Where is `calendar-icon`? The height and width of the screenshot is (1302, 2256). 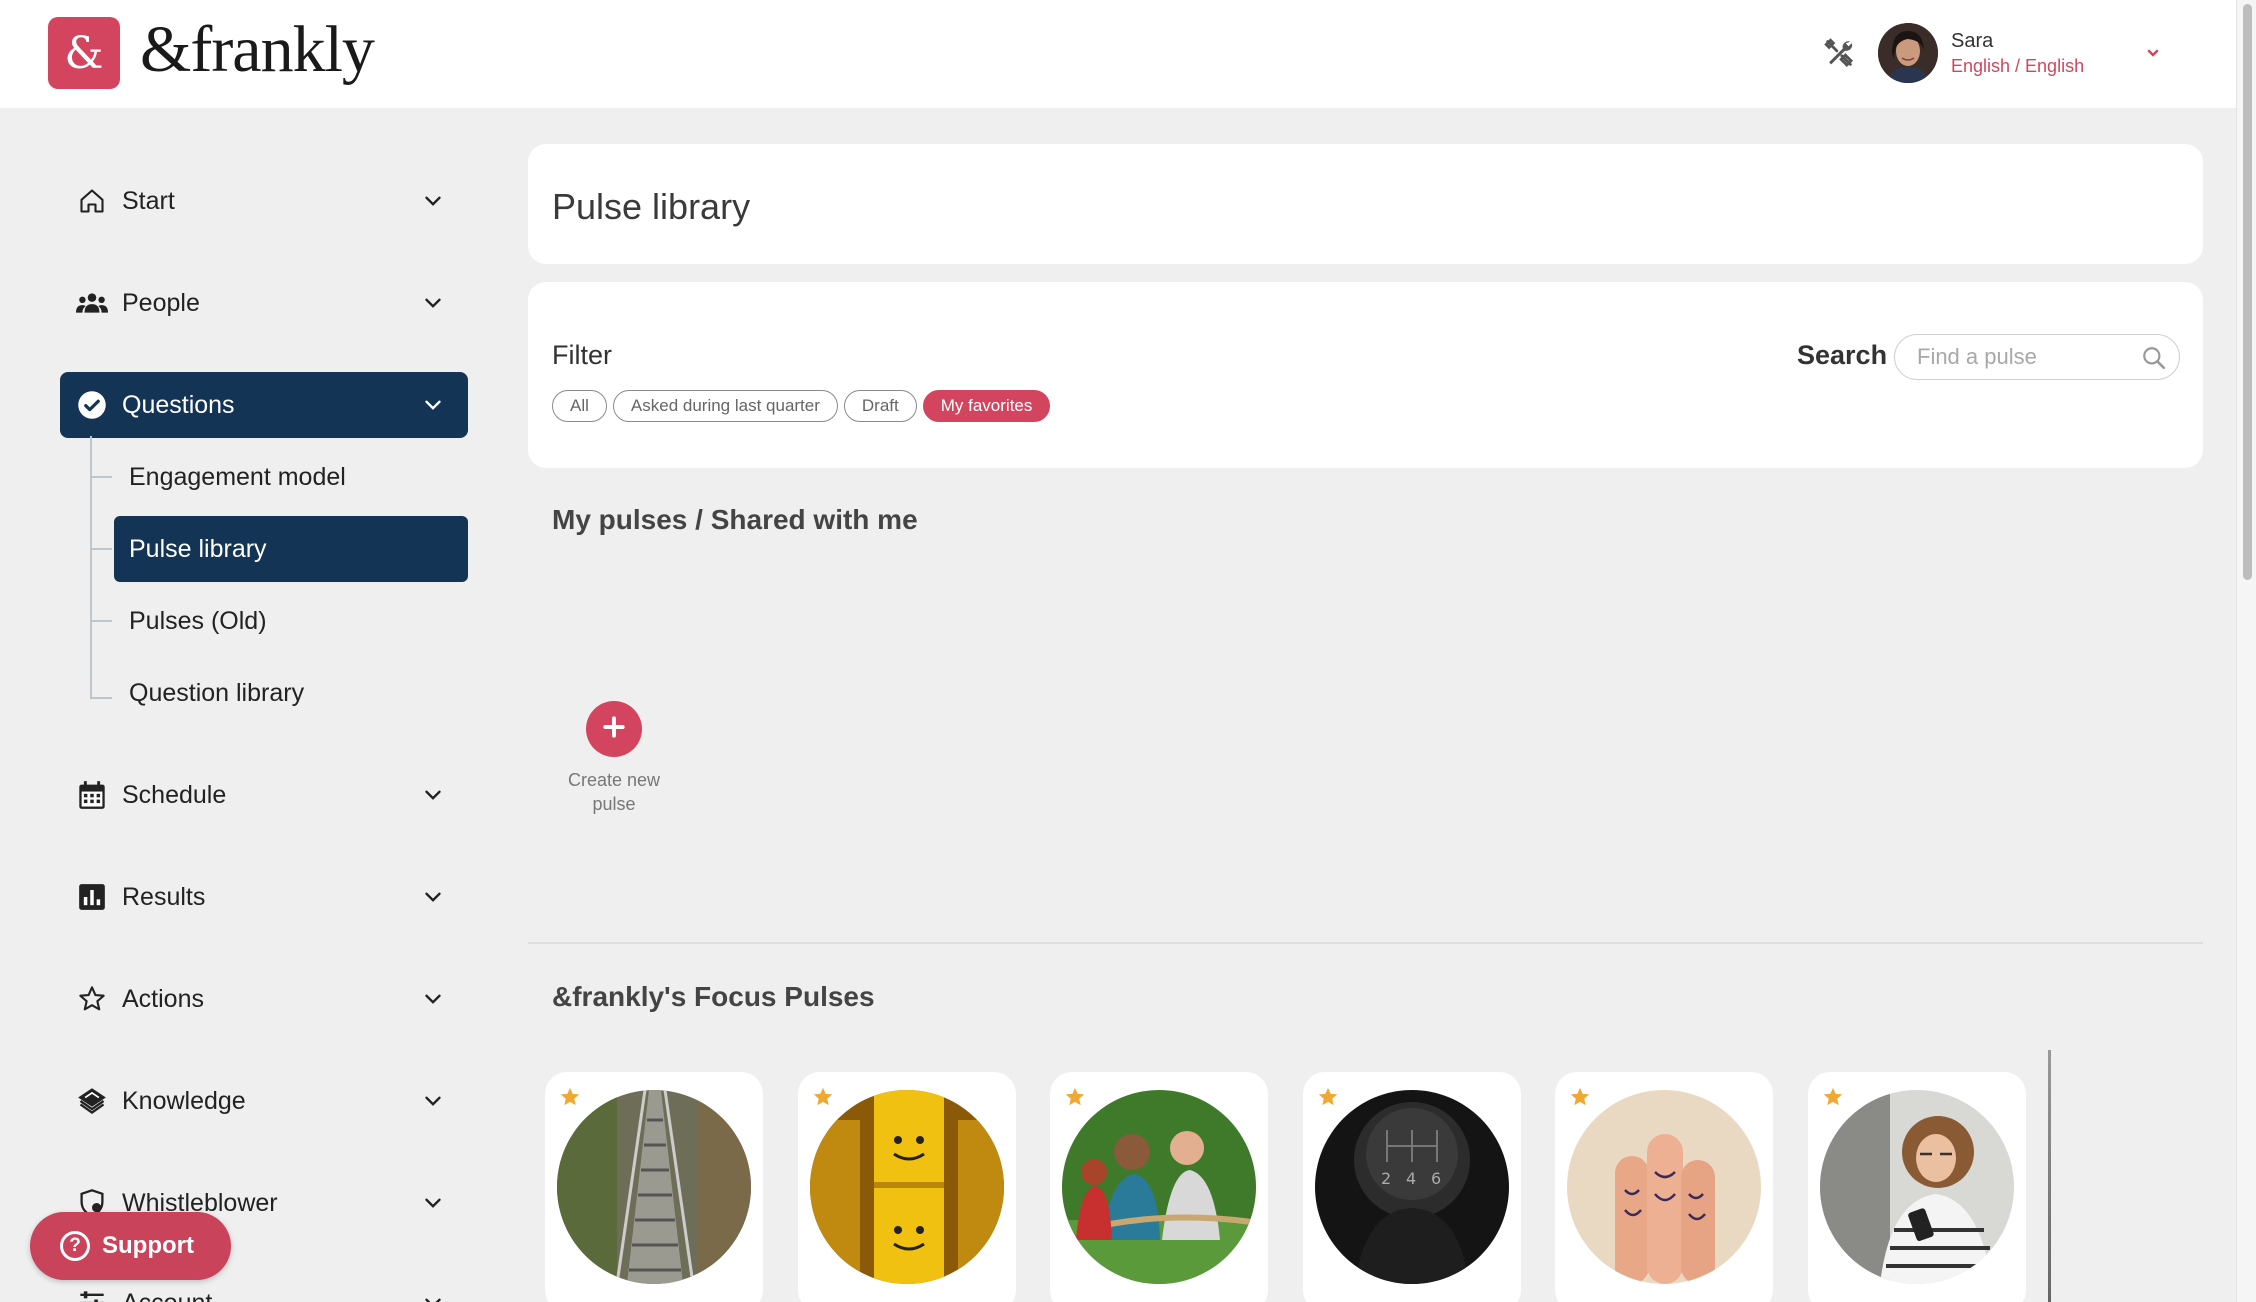
calendar-icon is located at coordinates (92, 795).